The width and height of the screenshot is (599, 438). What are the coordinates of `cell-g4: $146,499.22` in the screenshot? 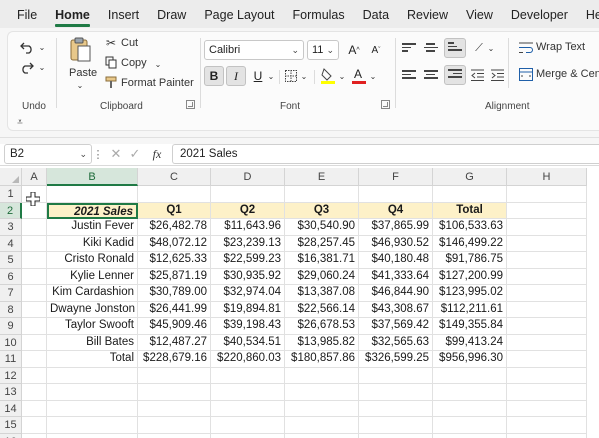 It's located at (470, 243).